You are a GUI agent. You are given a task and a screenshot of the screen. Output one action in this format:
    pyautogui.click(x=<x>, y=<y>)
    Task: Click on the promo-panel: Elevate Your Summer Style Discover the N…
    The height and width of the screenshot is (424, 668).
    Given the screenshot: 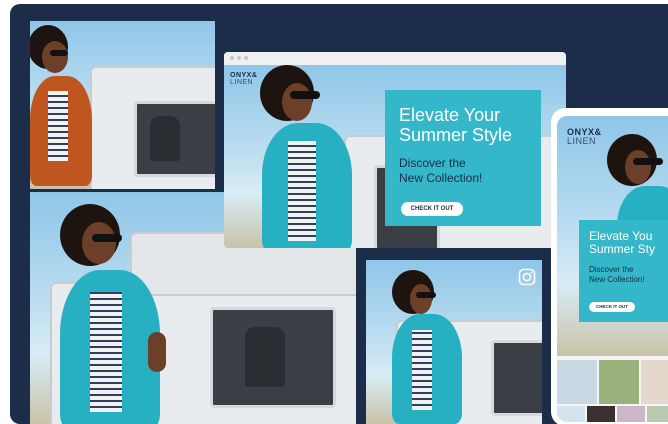 What is the action you would take?
    pyautogui.click(x=463, y=158)
    